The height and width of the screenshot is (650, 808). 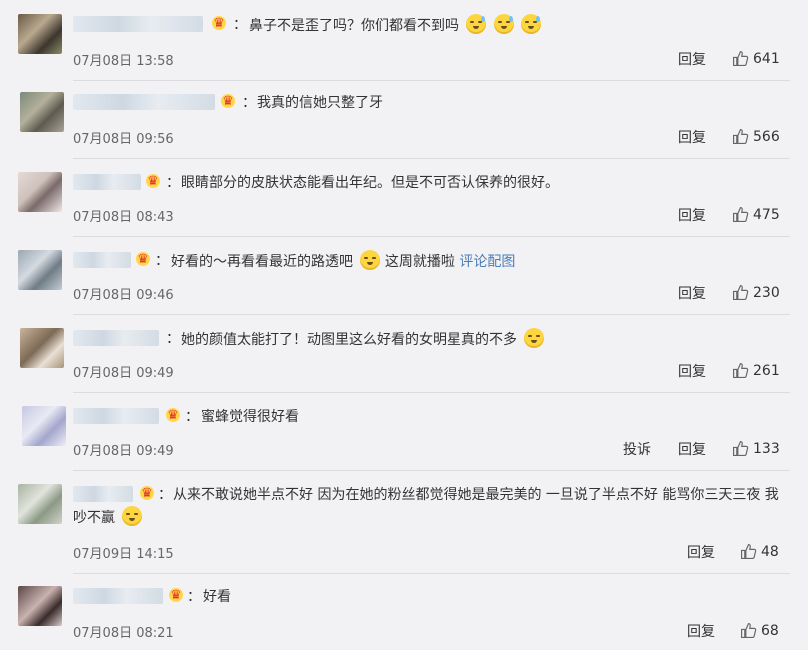 I want to click on comment-timestamp: 07月08日 08:21, so click(x=123, y=633).